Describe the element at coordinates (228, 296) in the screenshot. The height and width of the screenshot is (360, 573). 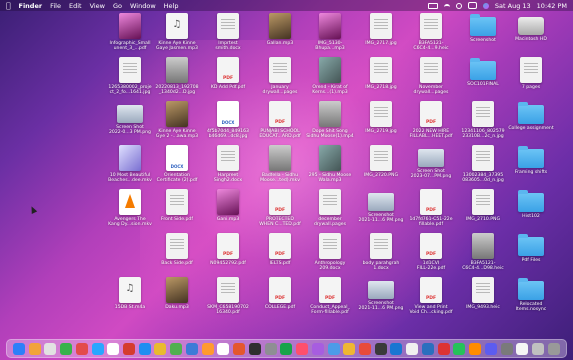
I see `desktop-item: SKM_C658190702 16340.pdf` at that location.